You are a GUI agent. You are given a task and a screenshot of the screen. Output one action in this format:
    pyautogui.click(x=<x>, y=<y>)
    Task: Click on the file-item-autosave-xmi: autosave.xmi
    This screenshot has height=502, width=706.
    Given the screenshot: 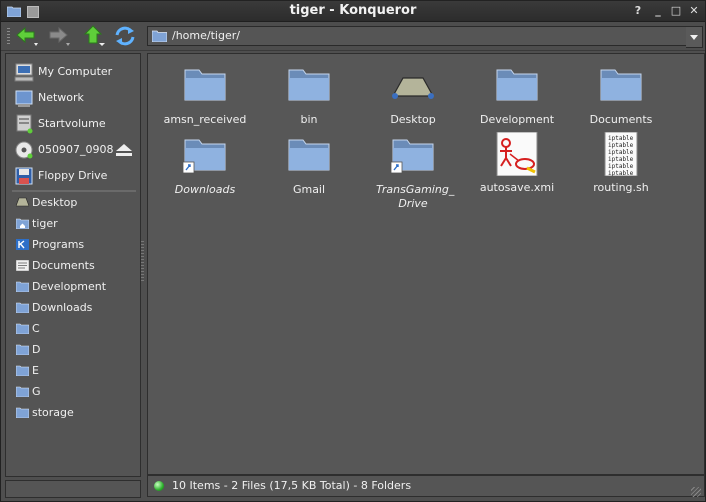 What is the action you would take?
    pyautogui.click(x=517, y=163)
    